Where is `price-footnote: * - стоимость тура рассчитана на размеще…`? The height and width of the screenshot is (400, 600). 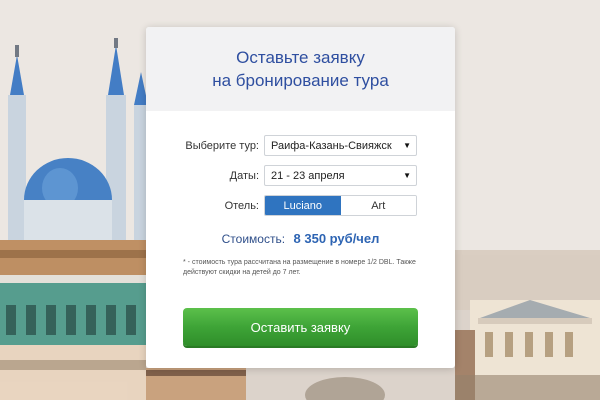
price-footnote: * - стоимость тура рассчитана на размеще… is located at coordinates (299, 267).